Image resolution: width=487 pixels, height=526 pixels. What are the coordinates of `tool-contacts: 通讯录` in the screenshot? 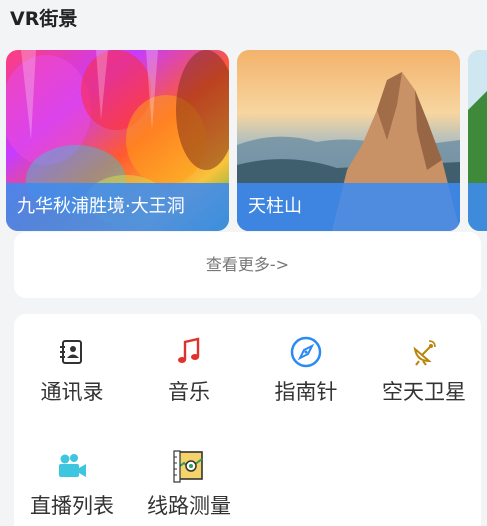 It's located at (72, 370).